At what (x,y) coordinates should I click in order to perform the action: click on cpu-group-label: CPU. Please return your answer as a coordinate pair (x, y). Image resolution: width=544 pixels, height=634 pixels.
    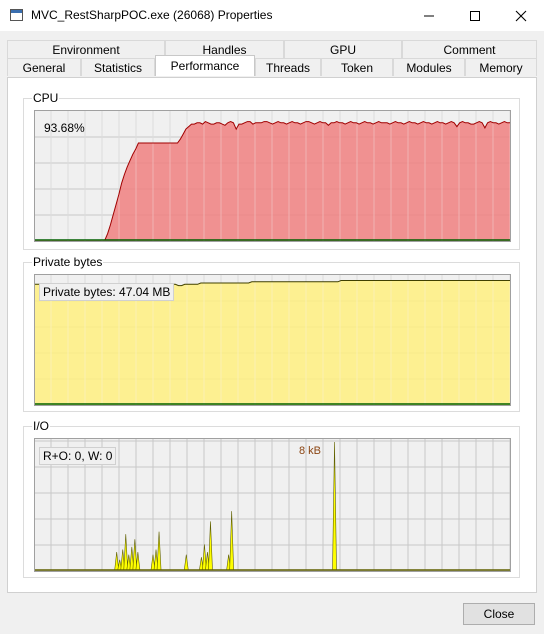
    Looking at the image, I should click on (46, 98).